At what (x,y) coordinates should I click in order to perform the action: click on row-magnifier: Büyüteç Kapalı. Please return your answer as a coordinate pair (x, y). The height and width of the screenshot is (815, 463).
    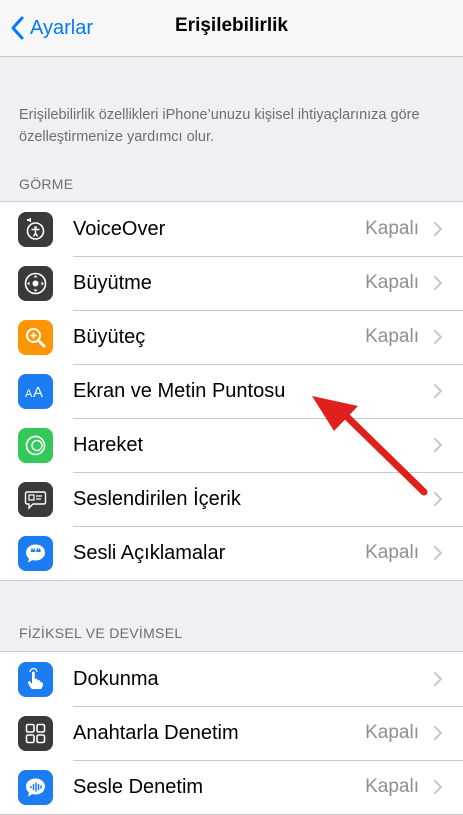
    Looking at the image, I should click on (231, 337).